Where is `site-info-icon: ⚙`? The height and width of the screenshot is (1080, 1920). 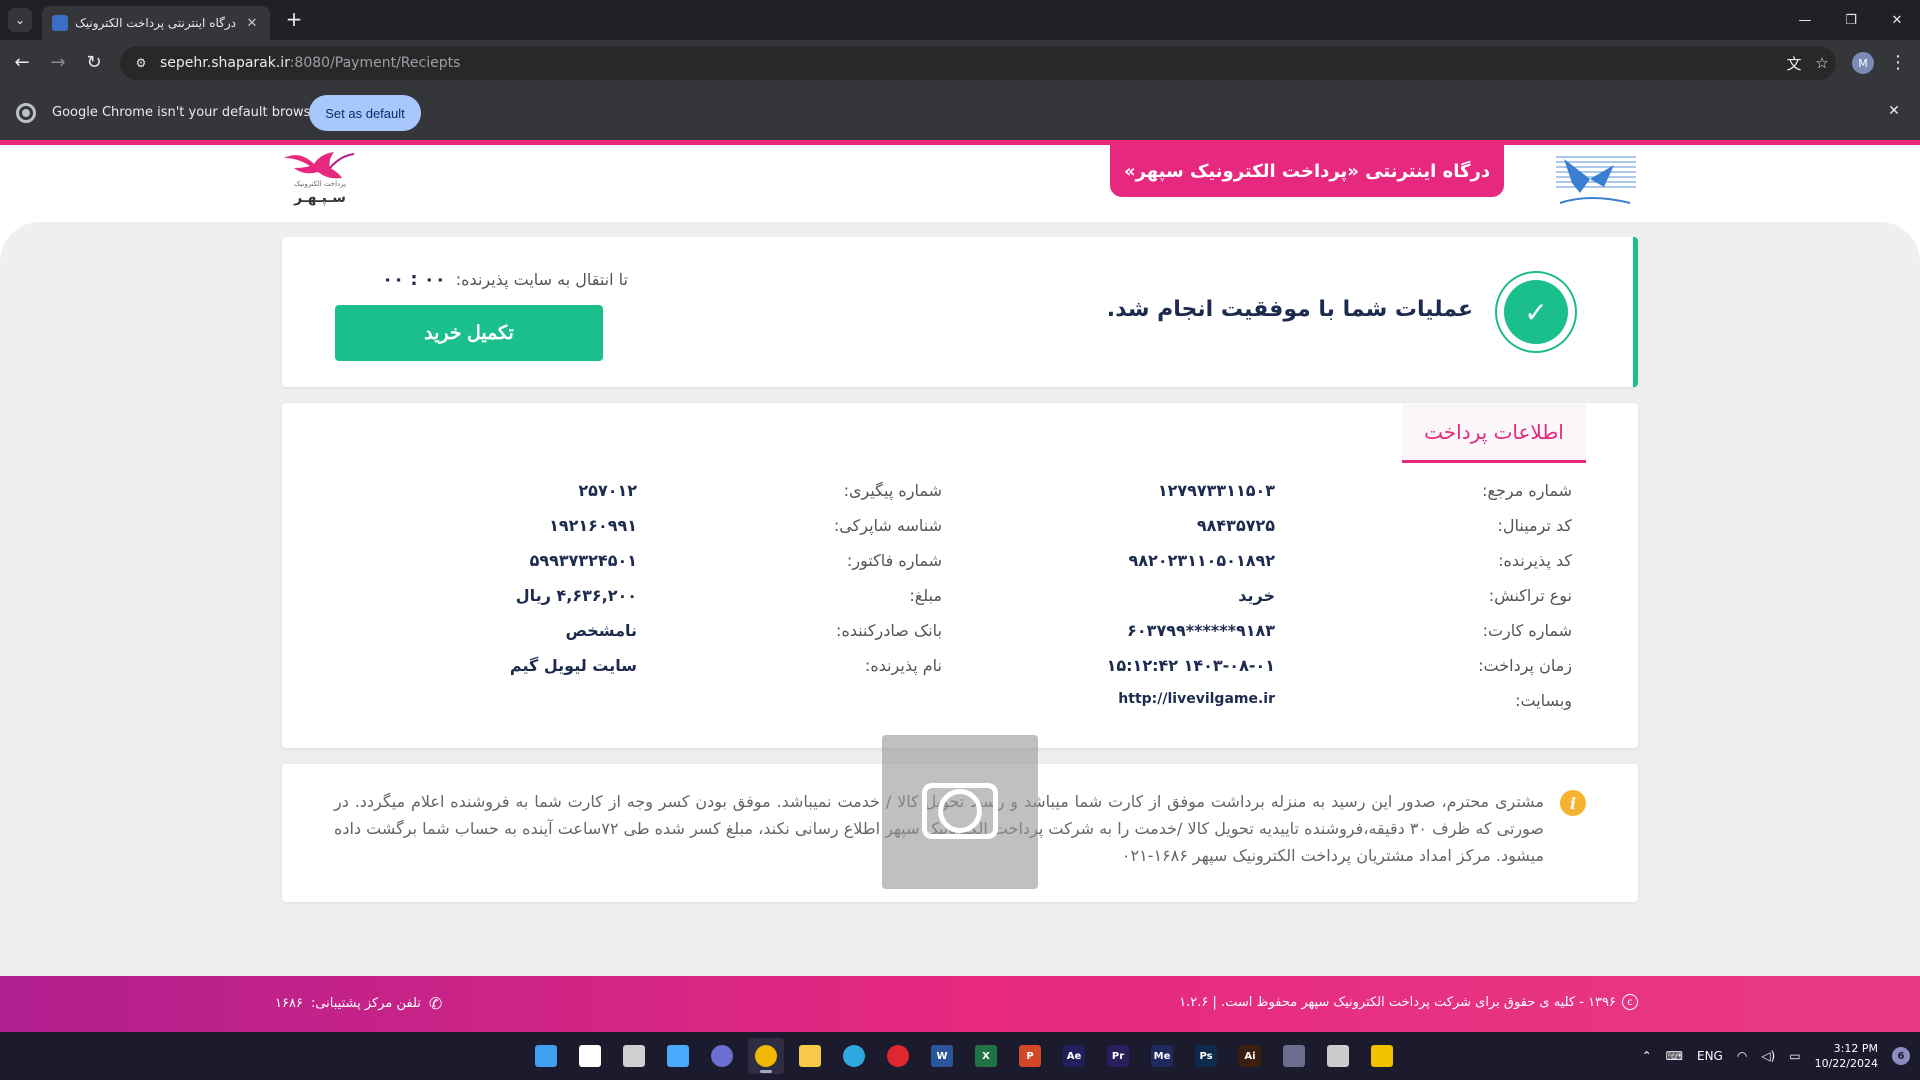 site-info-icon: ⚙ is located at coordinates (141, 63).